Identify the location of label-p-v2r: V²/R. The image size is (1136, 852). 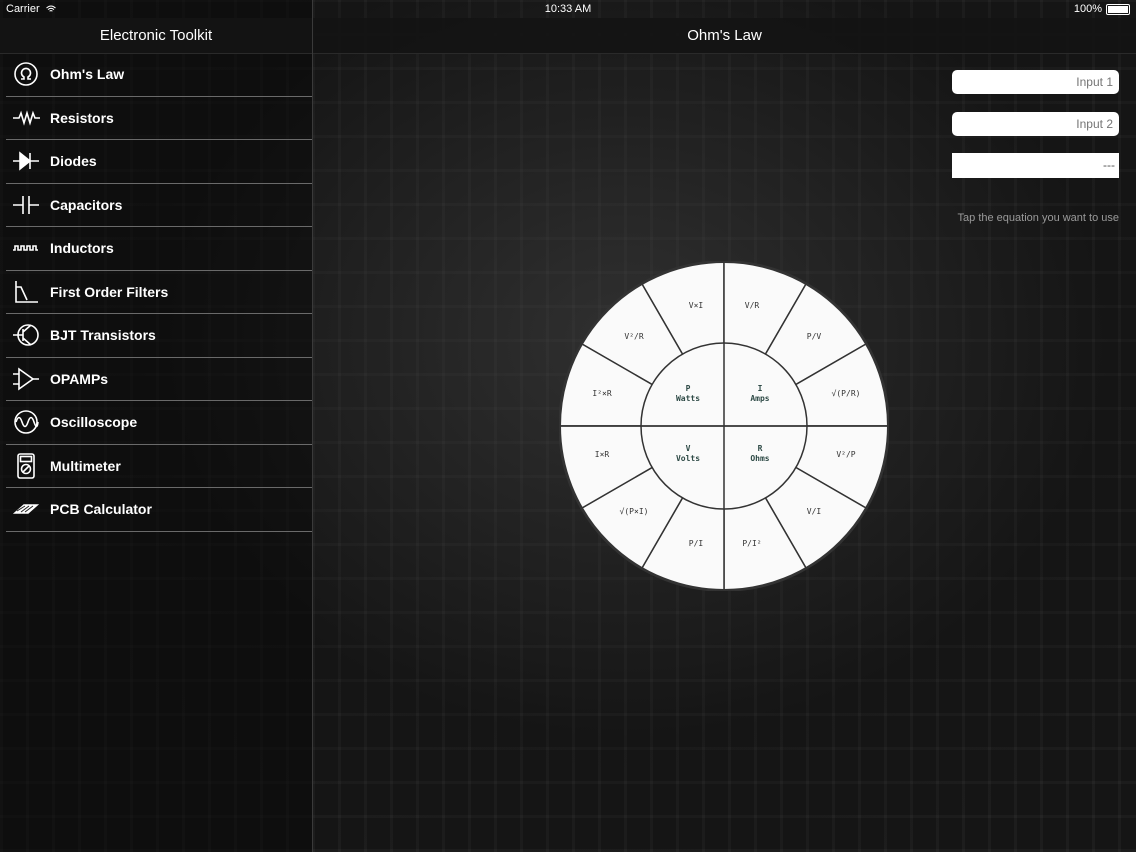
(633, 336).